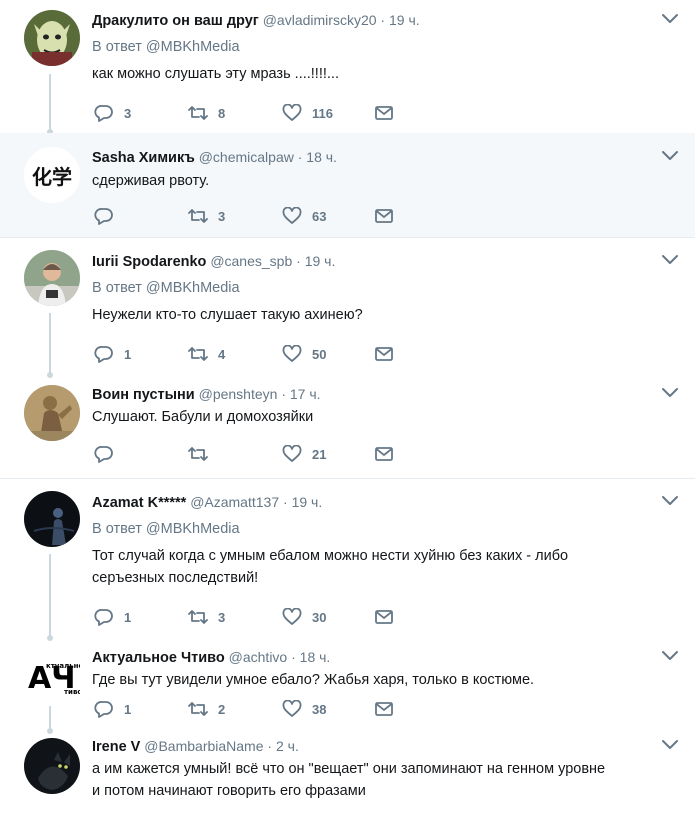  Describe the element at coordinates (52, 766) in the screenshot. I see `cat-avatar` at that location.